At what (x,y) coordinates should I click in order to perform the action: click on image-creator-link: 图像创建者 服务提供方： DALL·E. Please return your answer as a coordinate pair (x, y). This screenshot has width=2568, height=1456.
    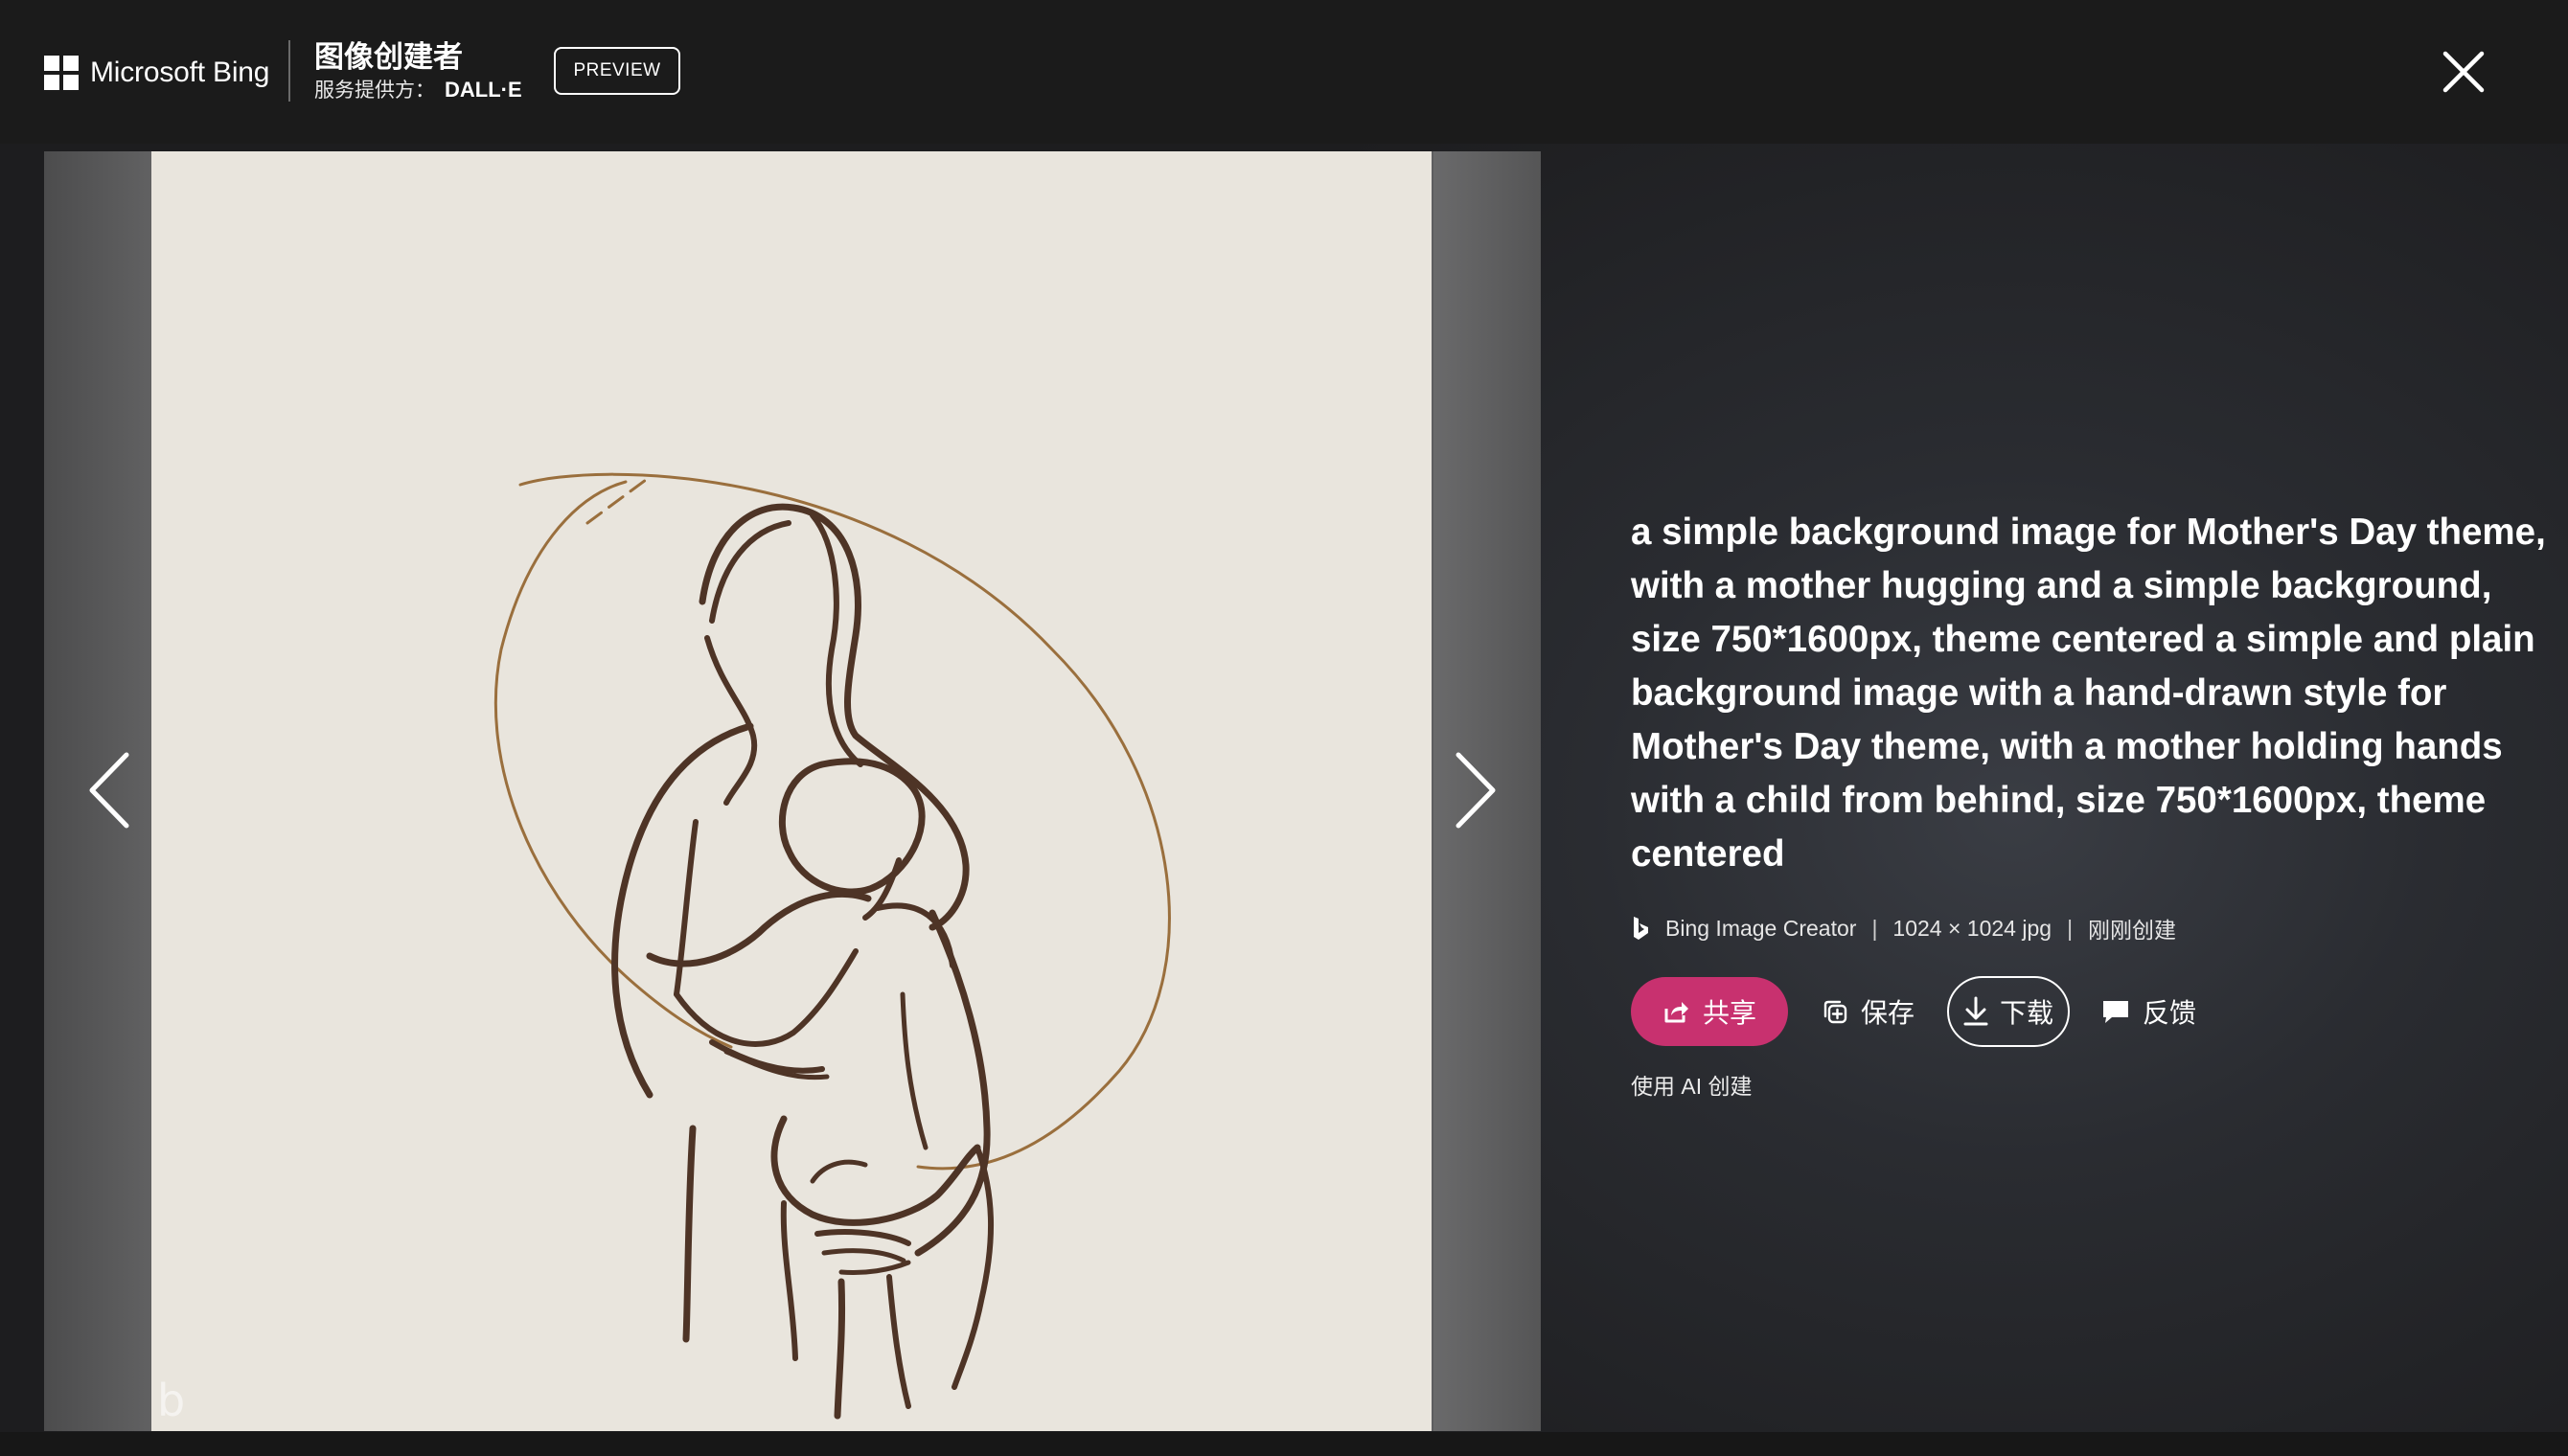
    Looking at the image, I should click on (418, 72).